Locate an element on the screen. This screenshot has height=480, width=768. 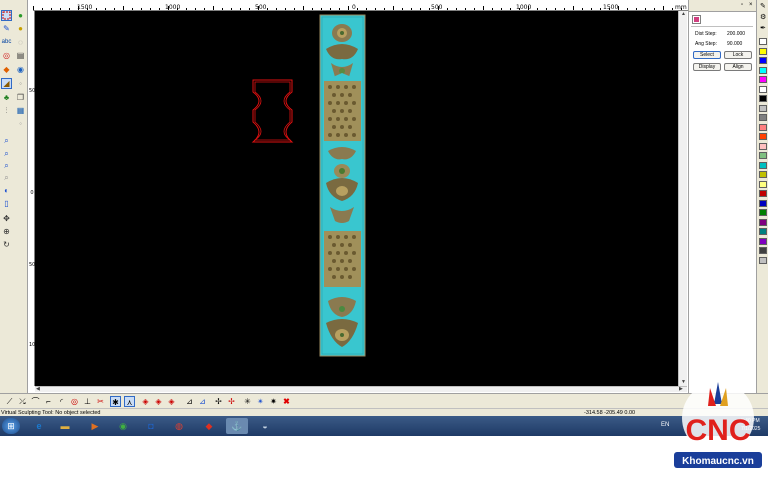
zoom-box-icon: ⌕ is located at coordinates (6, 140).